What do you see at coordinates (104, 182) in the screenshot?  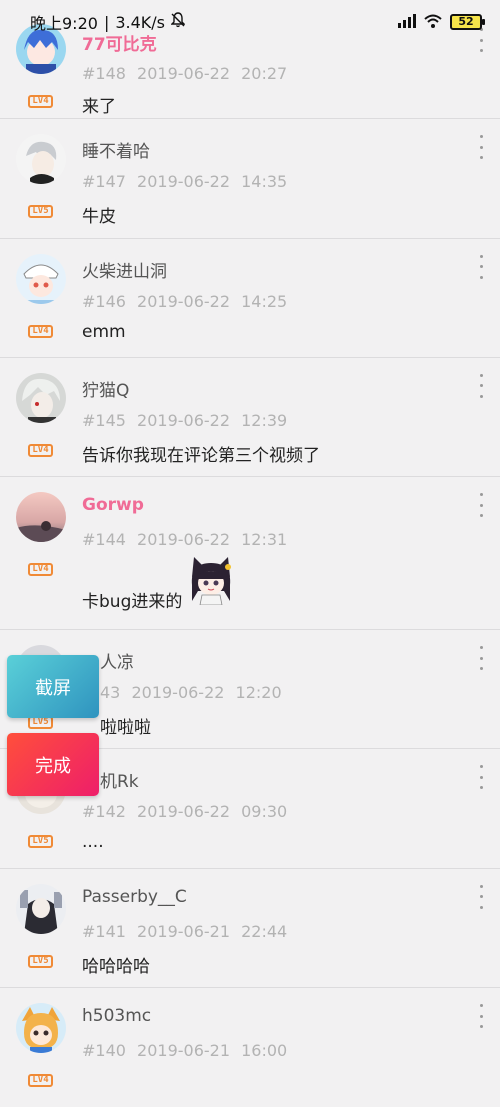 I see `floor-number: #147` at bounding box center [104, 182].